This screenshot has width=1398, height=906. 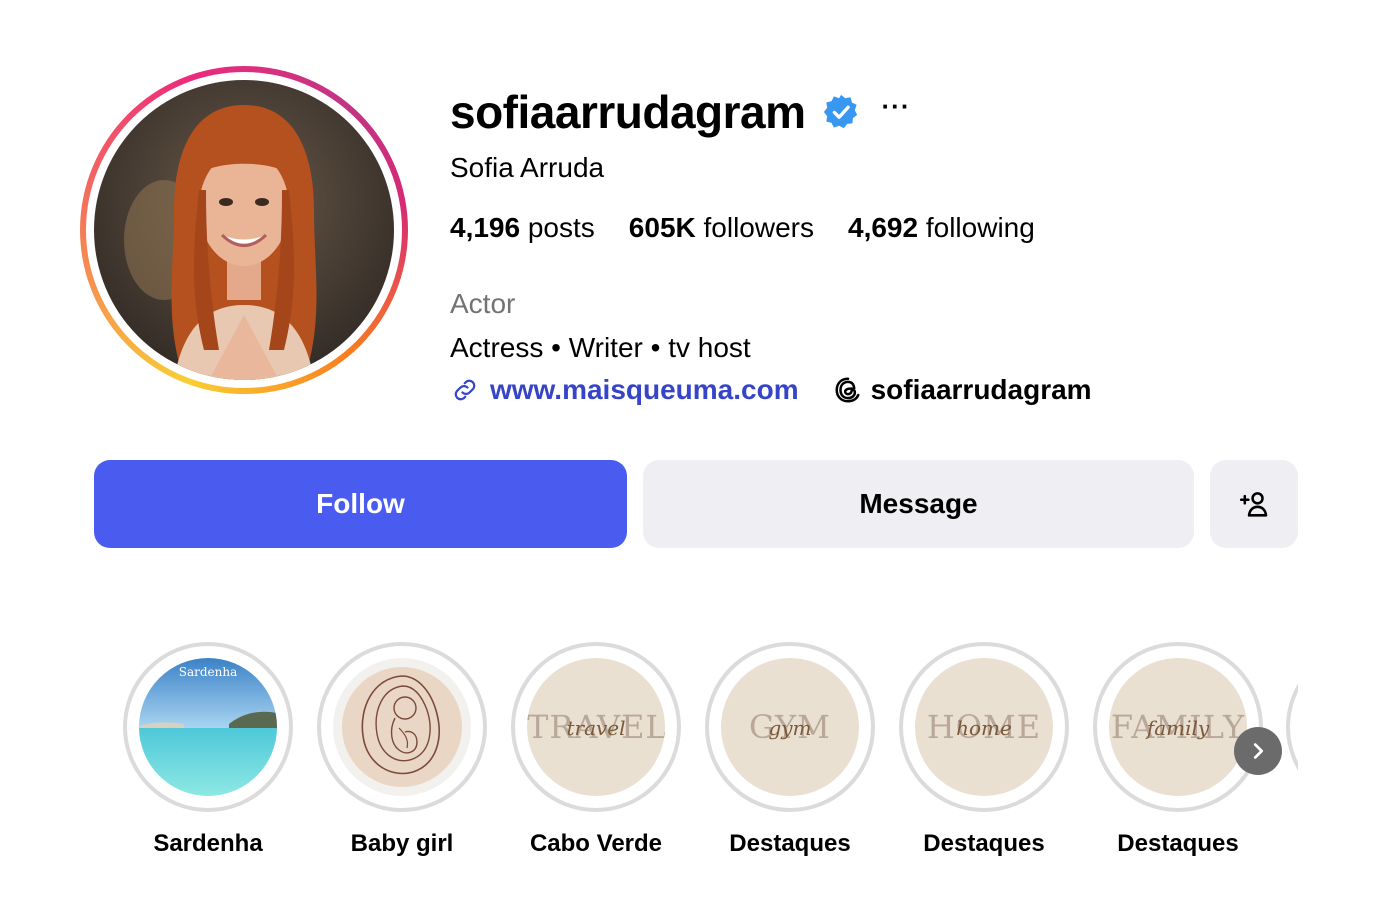 I want to click on add-person-icon, so click(x=1253, y=504).